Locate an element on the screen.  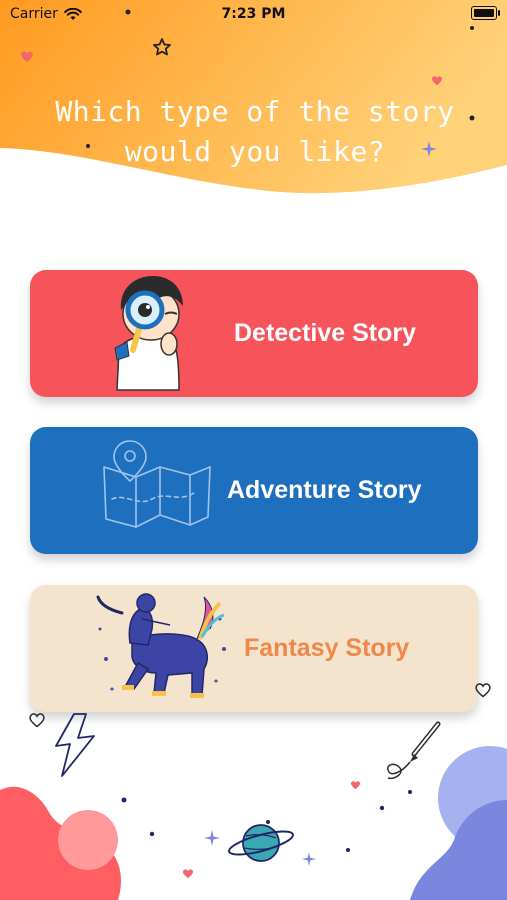
lightning-icon is located at coordinates (75, 745).